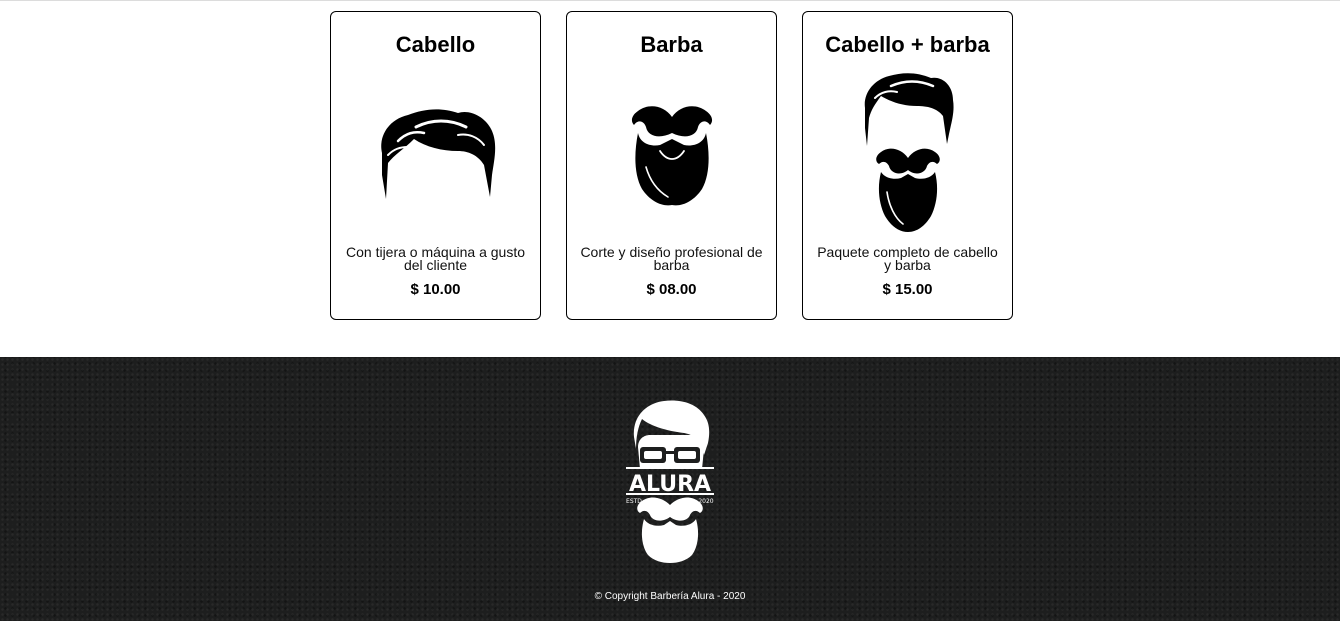 Image resolution: width=1340 pixels, height=621 pixels. I want to click on hair-icon, so click(435, 153).